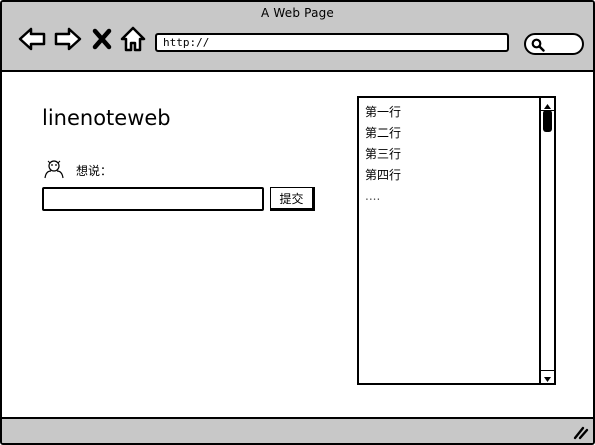 Image resolution: width=595 pixels, height=445 pixels. Describe the element at coordinates (297, 13) in the screenshot. I see `window-title: A Web Page` at that location.